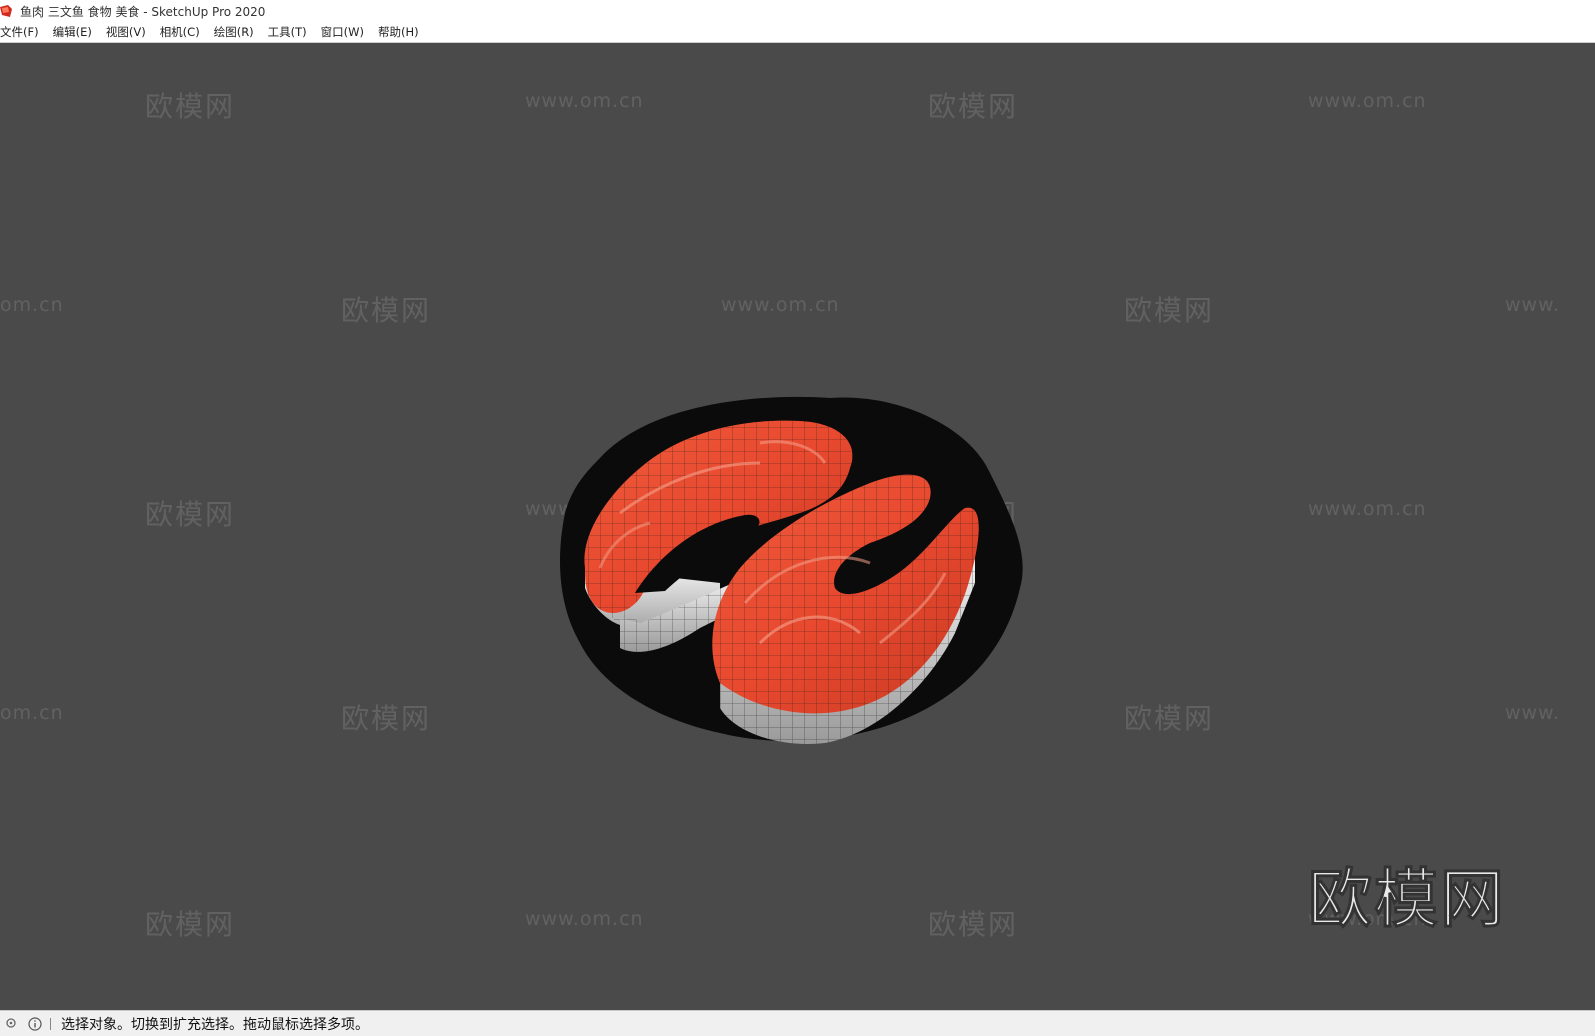 The image size is (1595, 1036). Describe the element at coordinates (143, 11) in the screenshot. I see `window-title: 鱼肉 三文鱼 食物 美食 - SketchUp Pro 2020` at that location.